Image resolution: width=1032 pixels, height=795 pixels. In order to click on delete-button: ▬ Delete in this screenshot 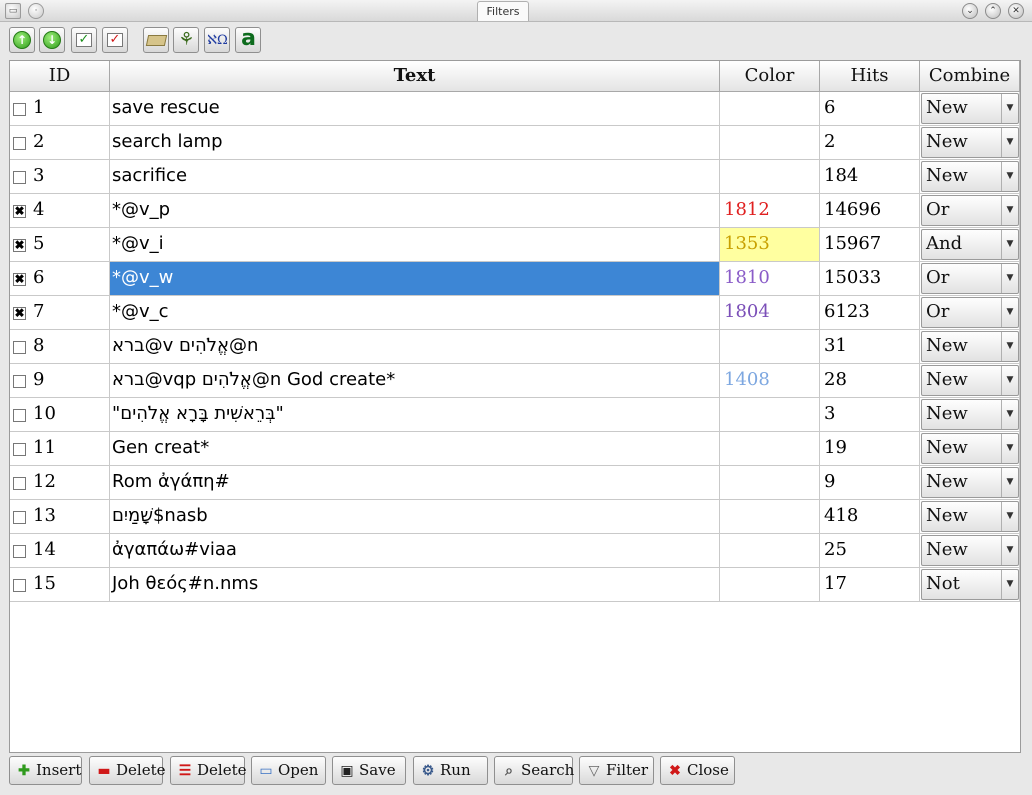, I will do `click(127, 770)`.